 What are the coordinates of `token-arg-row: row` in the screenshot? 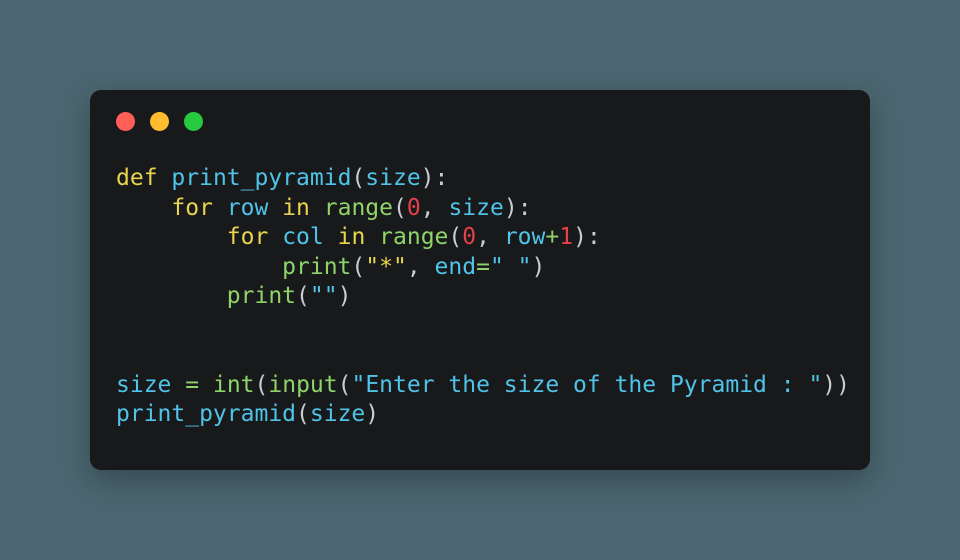 It's located at (524, 237).